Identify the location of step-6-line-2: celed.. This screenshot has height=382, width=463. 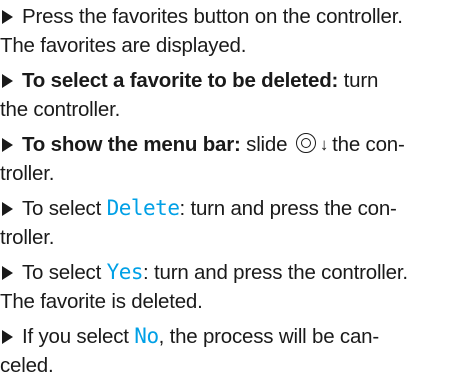
(27, 365).